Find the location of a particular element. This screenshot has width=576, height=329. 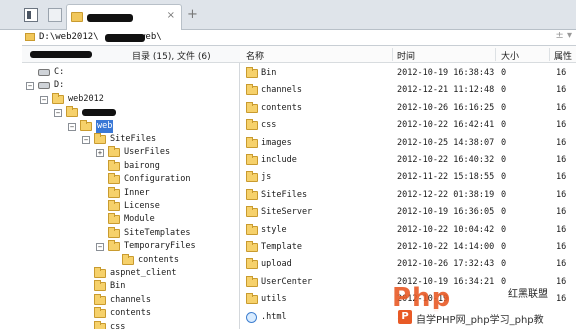

tree-item: − web2012 is located at coordinates (131, 99).